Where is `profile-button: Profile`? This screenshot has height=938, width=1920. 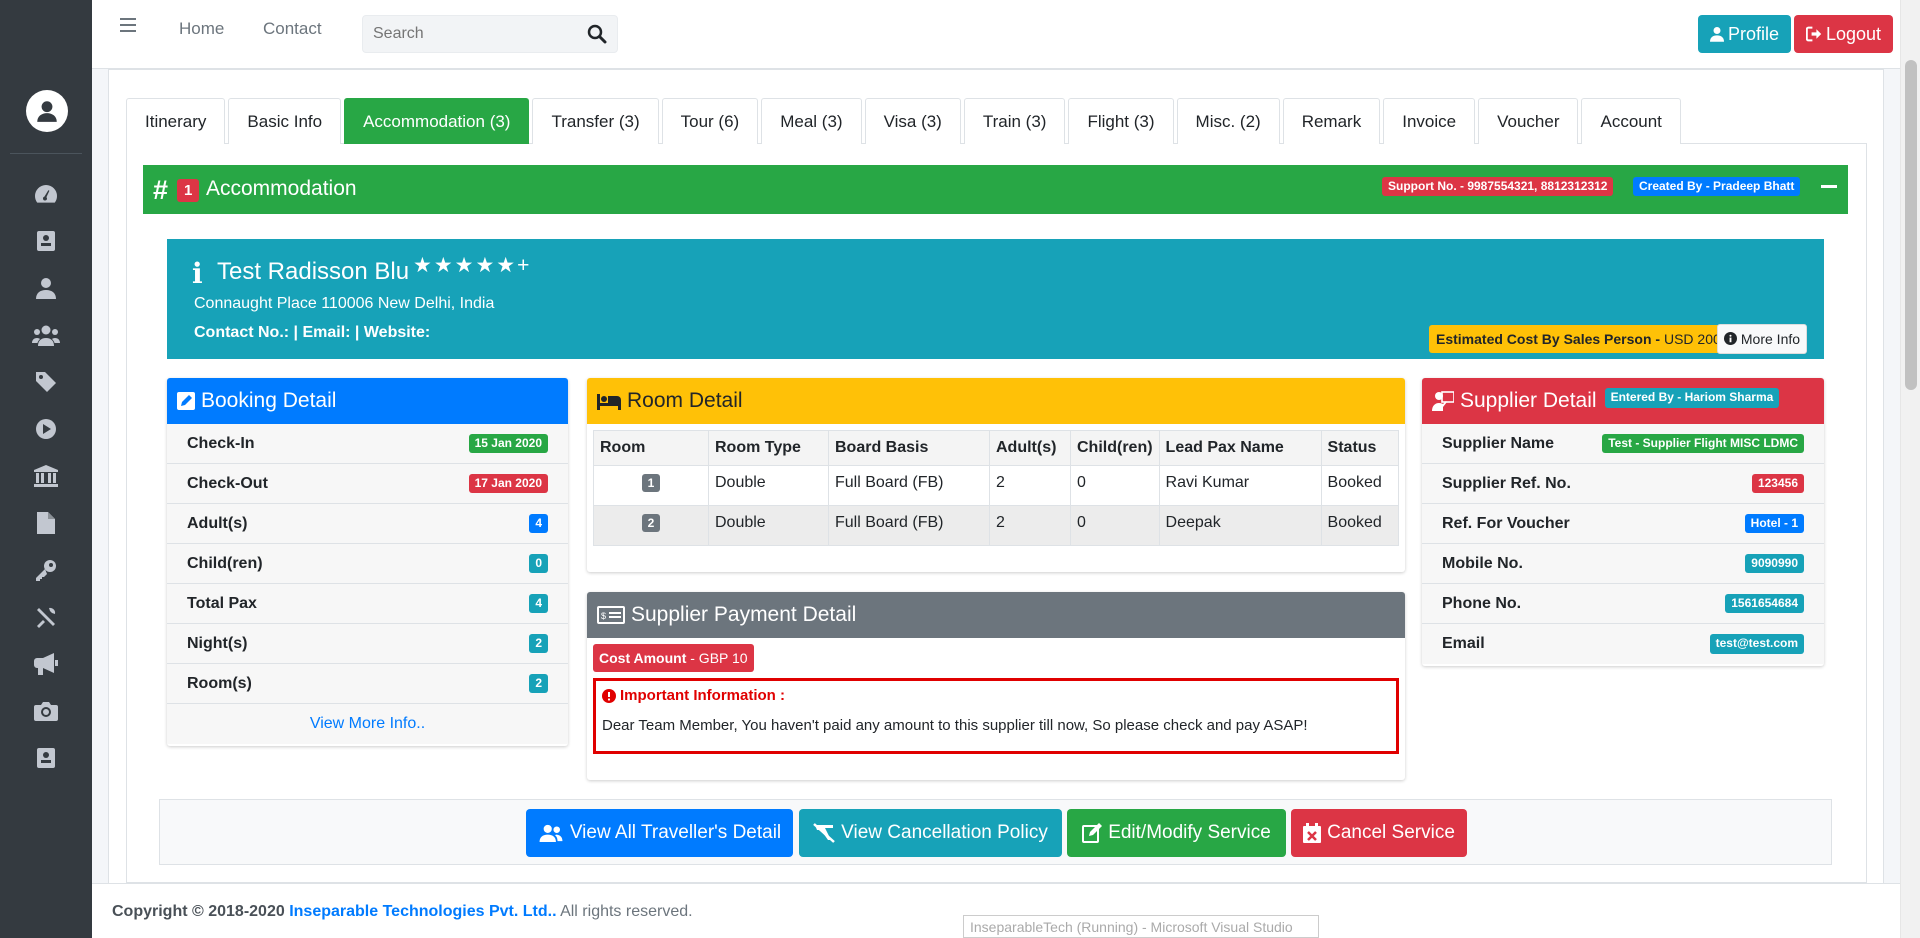
profile-button: Profile is located at coordinates (1745, 34).